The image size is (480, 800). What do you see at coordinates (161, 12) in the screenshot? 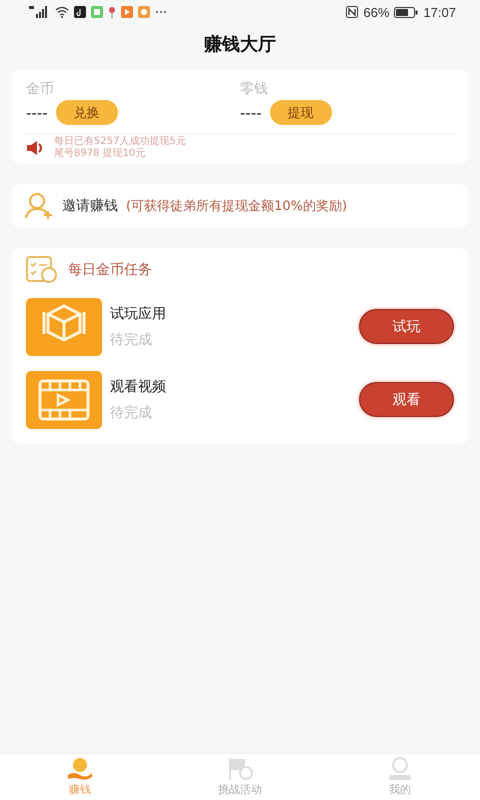
I see `more-icon` at bounding box center [161, 12].